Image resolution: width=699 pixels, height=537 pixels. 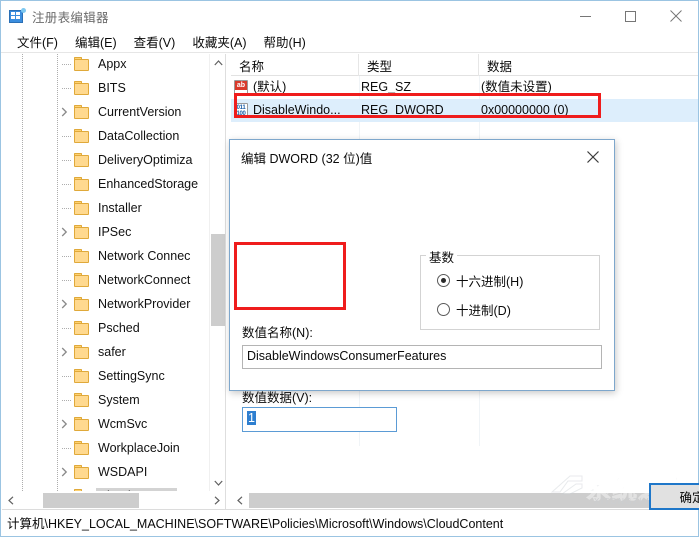 What do you see at coordinates (585, 16) in the screenshot?
I see `minimize-button` at bounding box center [585, 16].